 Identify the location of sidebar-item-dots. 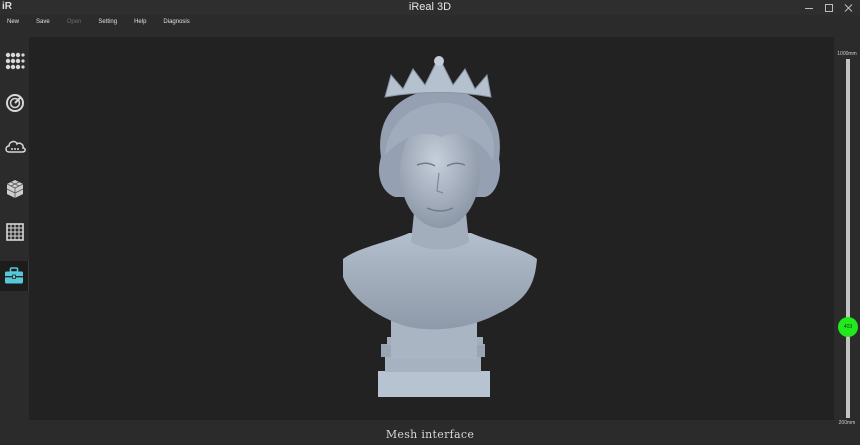
(14, 61).